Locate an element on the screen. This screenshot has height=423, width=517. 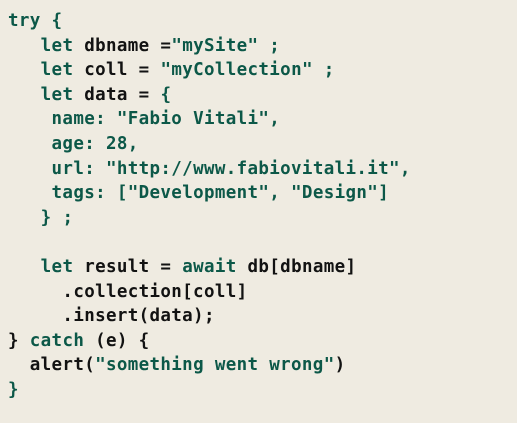
code-line: tags: ["Development", "Design"] is located at coordinates (262, 193).